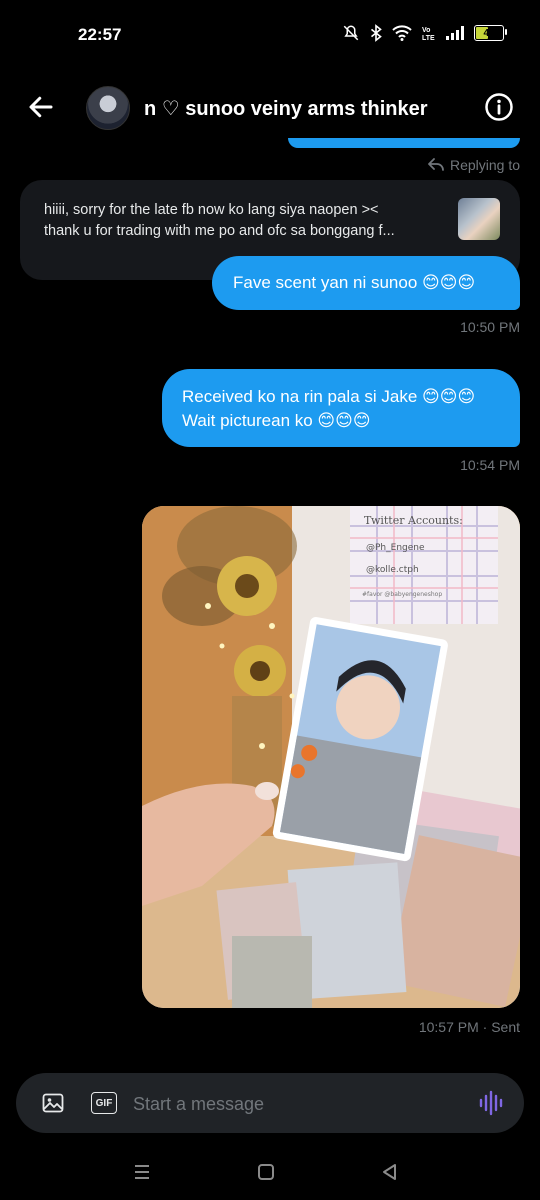 The width and height of the screenshot is (540, 1200). Describe the element at coordinates (100, 34) in the screenshot. I see `status-time: 22:57` at that location.